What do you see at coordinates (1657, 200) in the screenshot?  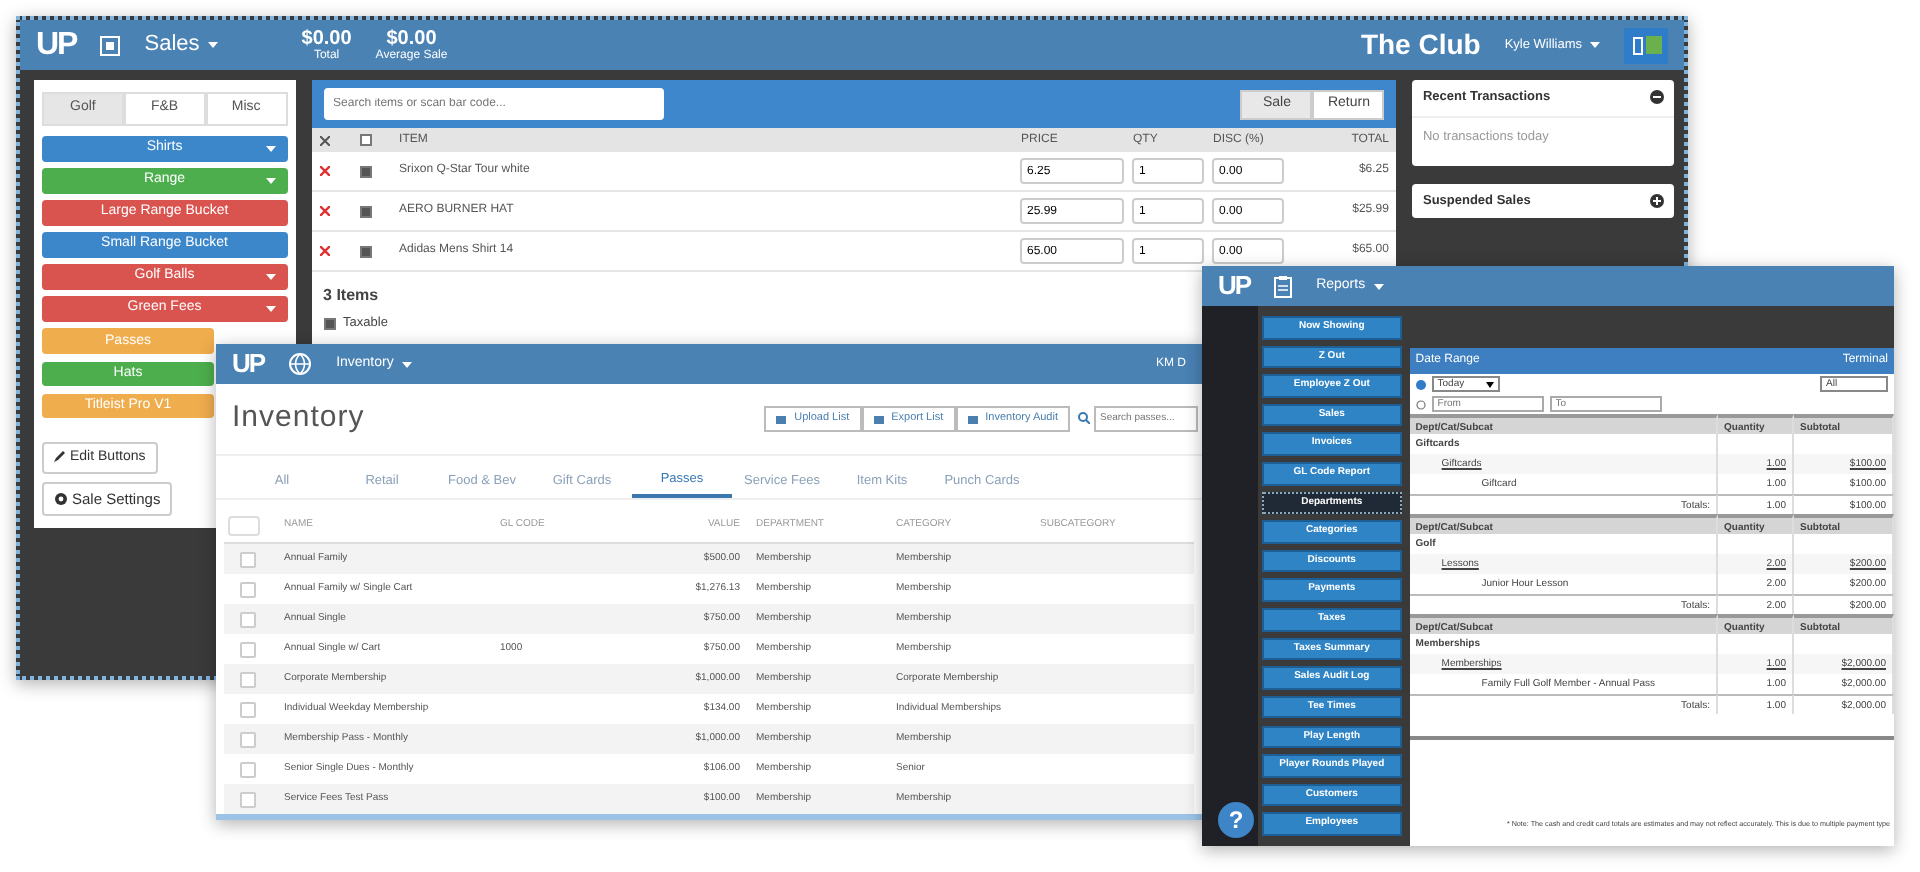 I see `expand-icon` at bounding box center [1657, 200].